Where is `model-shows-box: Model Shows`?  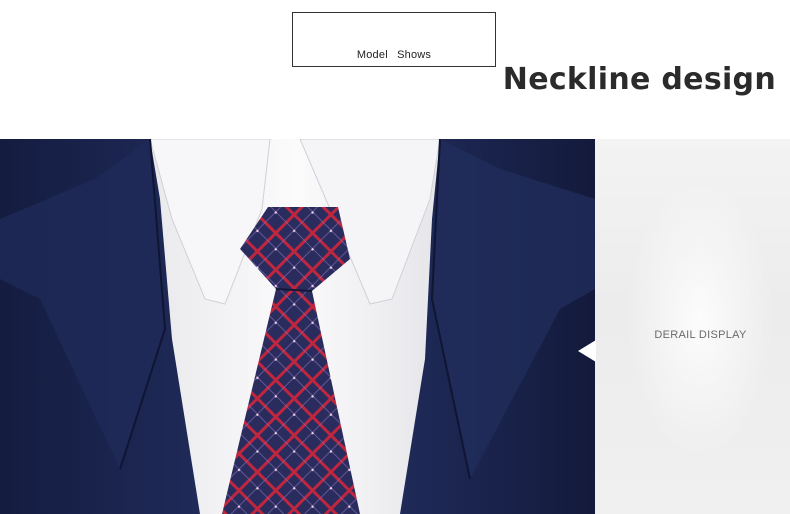 model-shows-box: Model Shows is located at coordinates (394, 39).